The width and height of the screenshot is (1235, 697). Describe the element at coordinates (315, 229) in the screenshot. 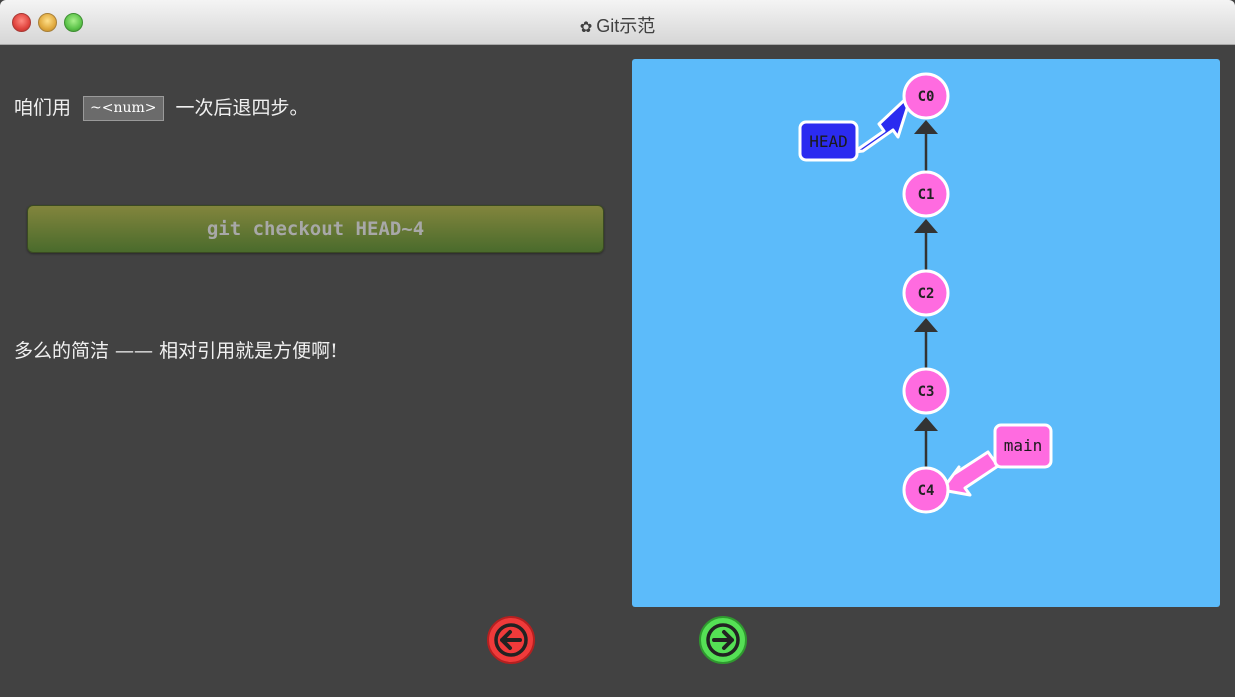

I see `command-button: git checkout HEAD~4` at that location.